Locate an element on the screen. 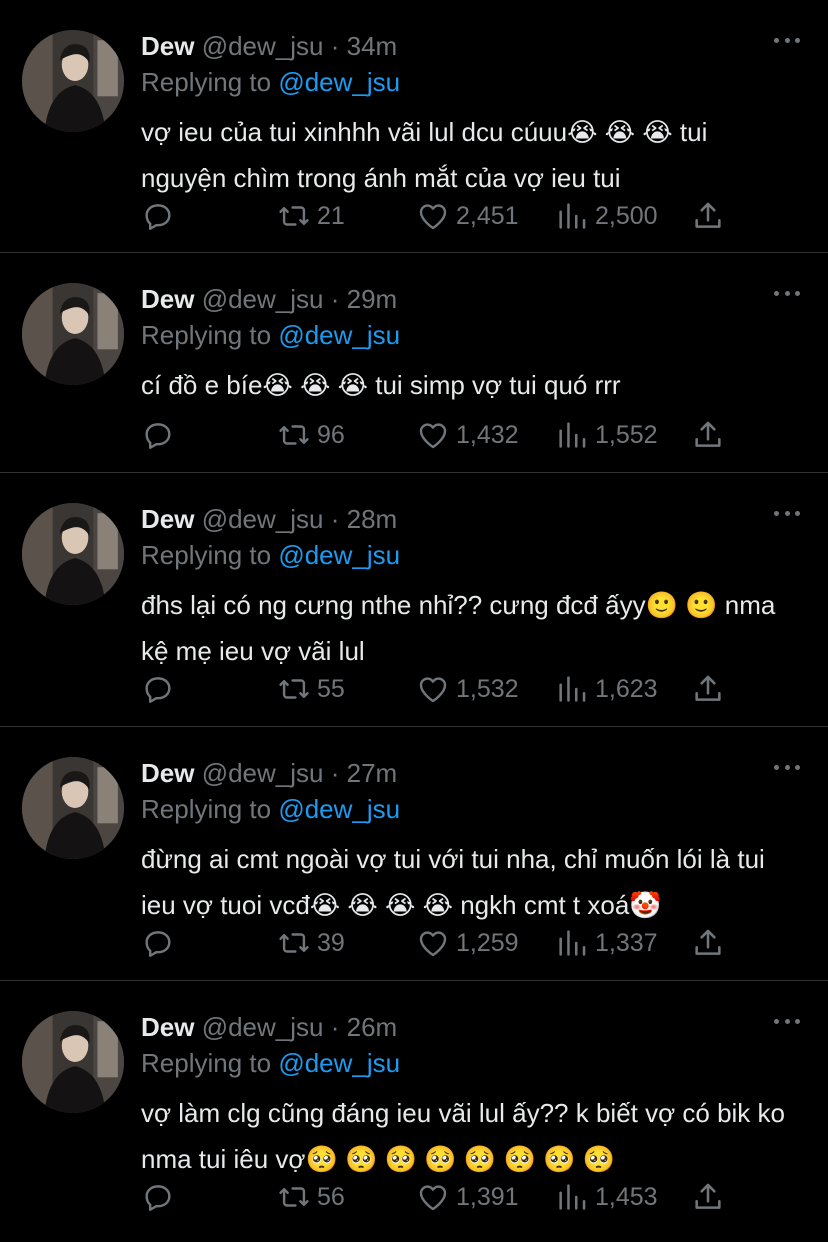 The width and height of the screenshot is (828, 1242). tweet-header: Dew @dew_jsu · 28m is located at coordinates (474, 519).